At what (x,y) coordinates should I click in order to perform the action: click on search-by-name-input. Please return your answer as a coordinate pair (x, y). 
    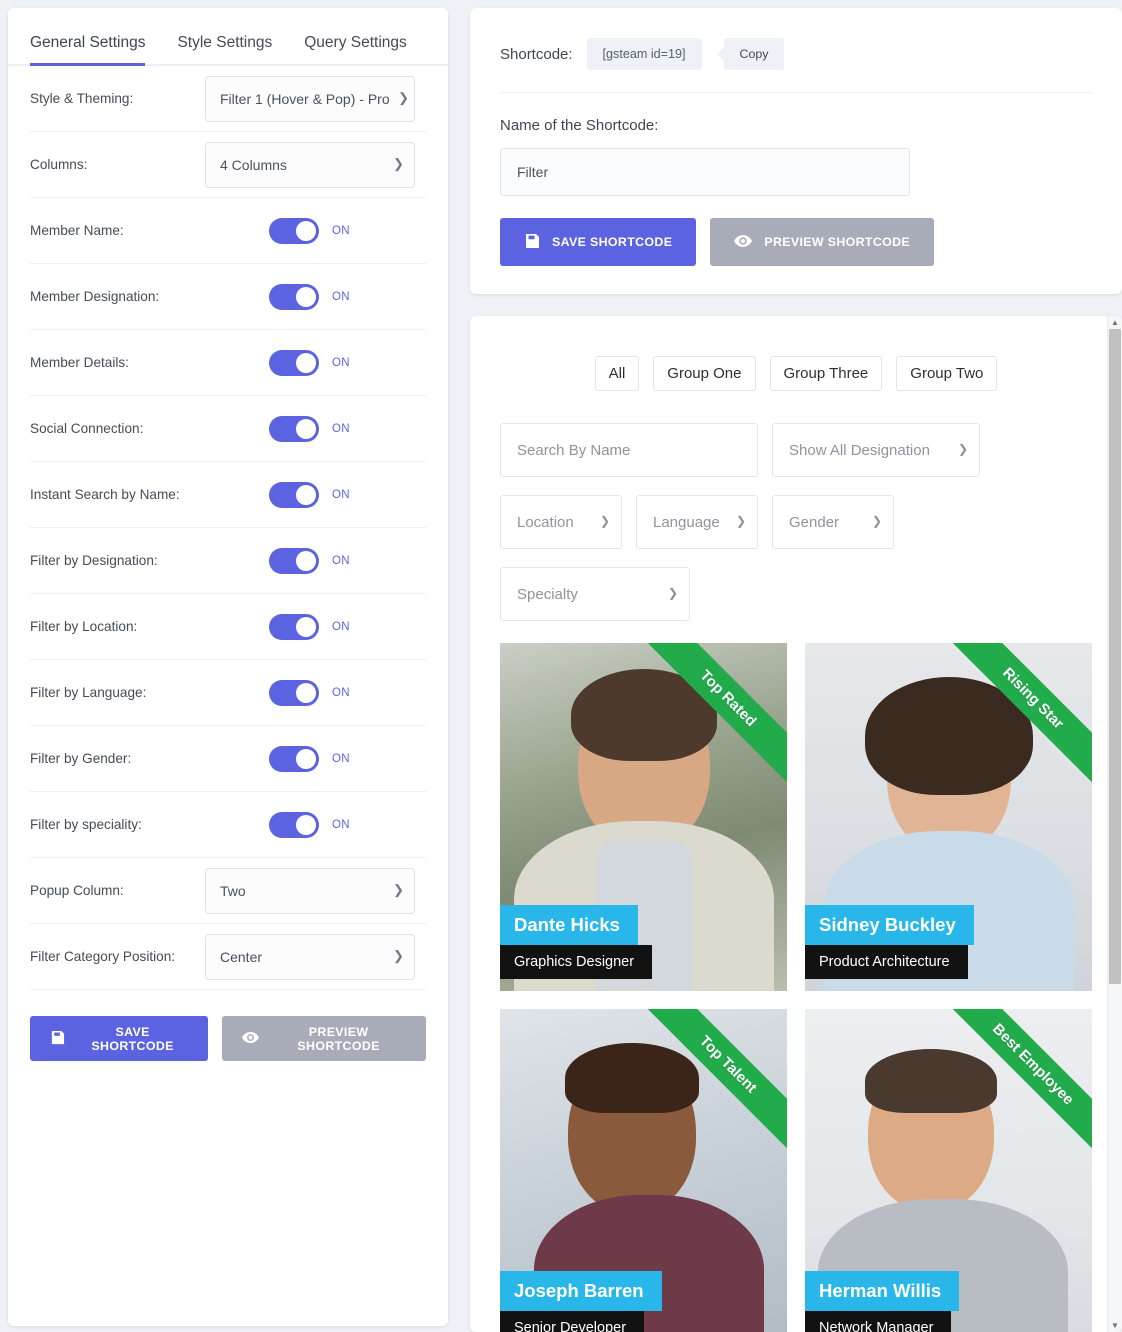
    Looking at the image, I should click on (629, 450).